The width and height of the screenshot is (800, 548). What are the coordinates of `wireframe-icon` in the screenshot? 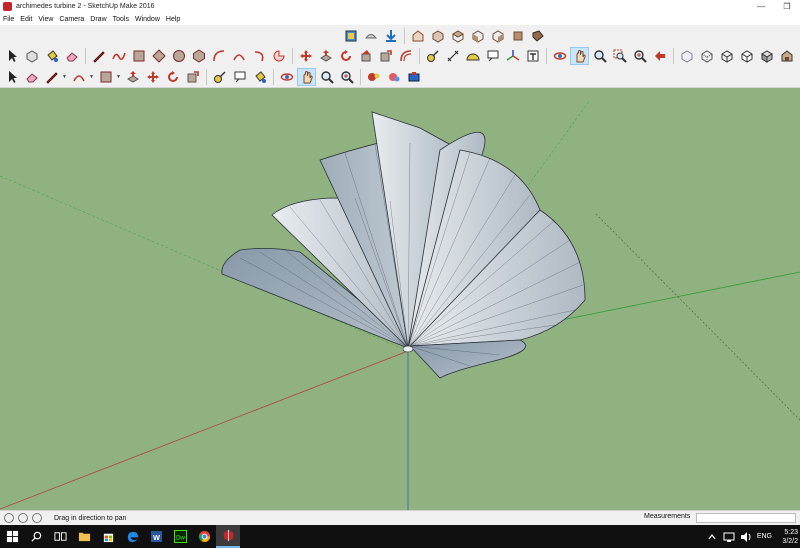 It's located at (726, 56).